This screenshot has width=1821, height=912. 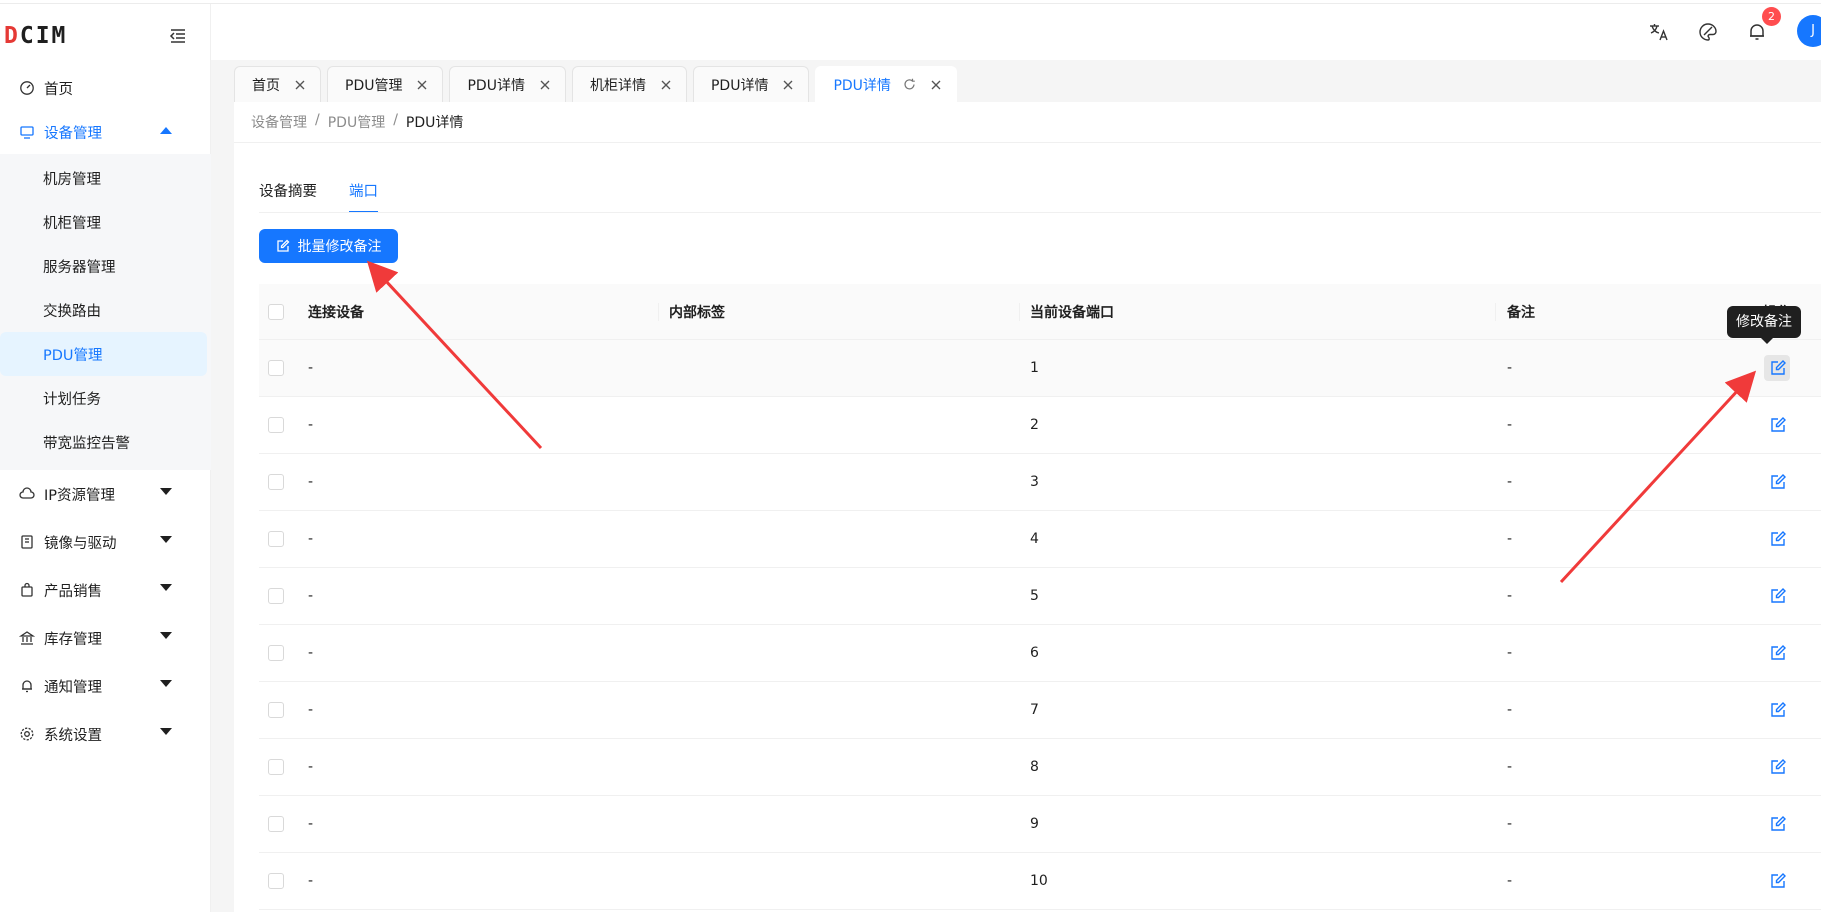 What do you see at coordinates (103, 398) in the screenshot?
I see `sidebar-item-scheduled-task: 计划任务` at bounding box center [103, 398].